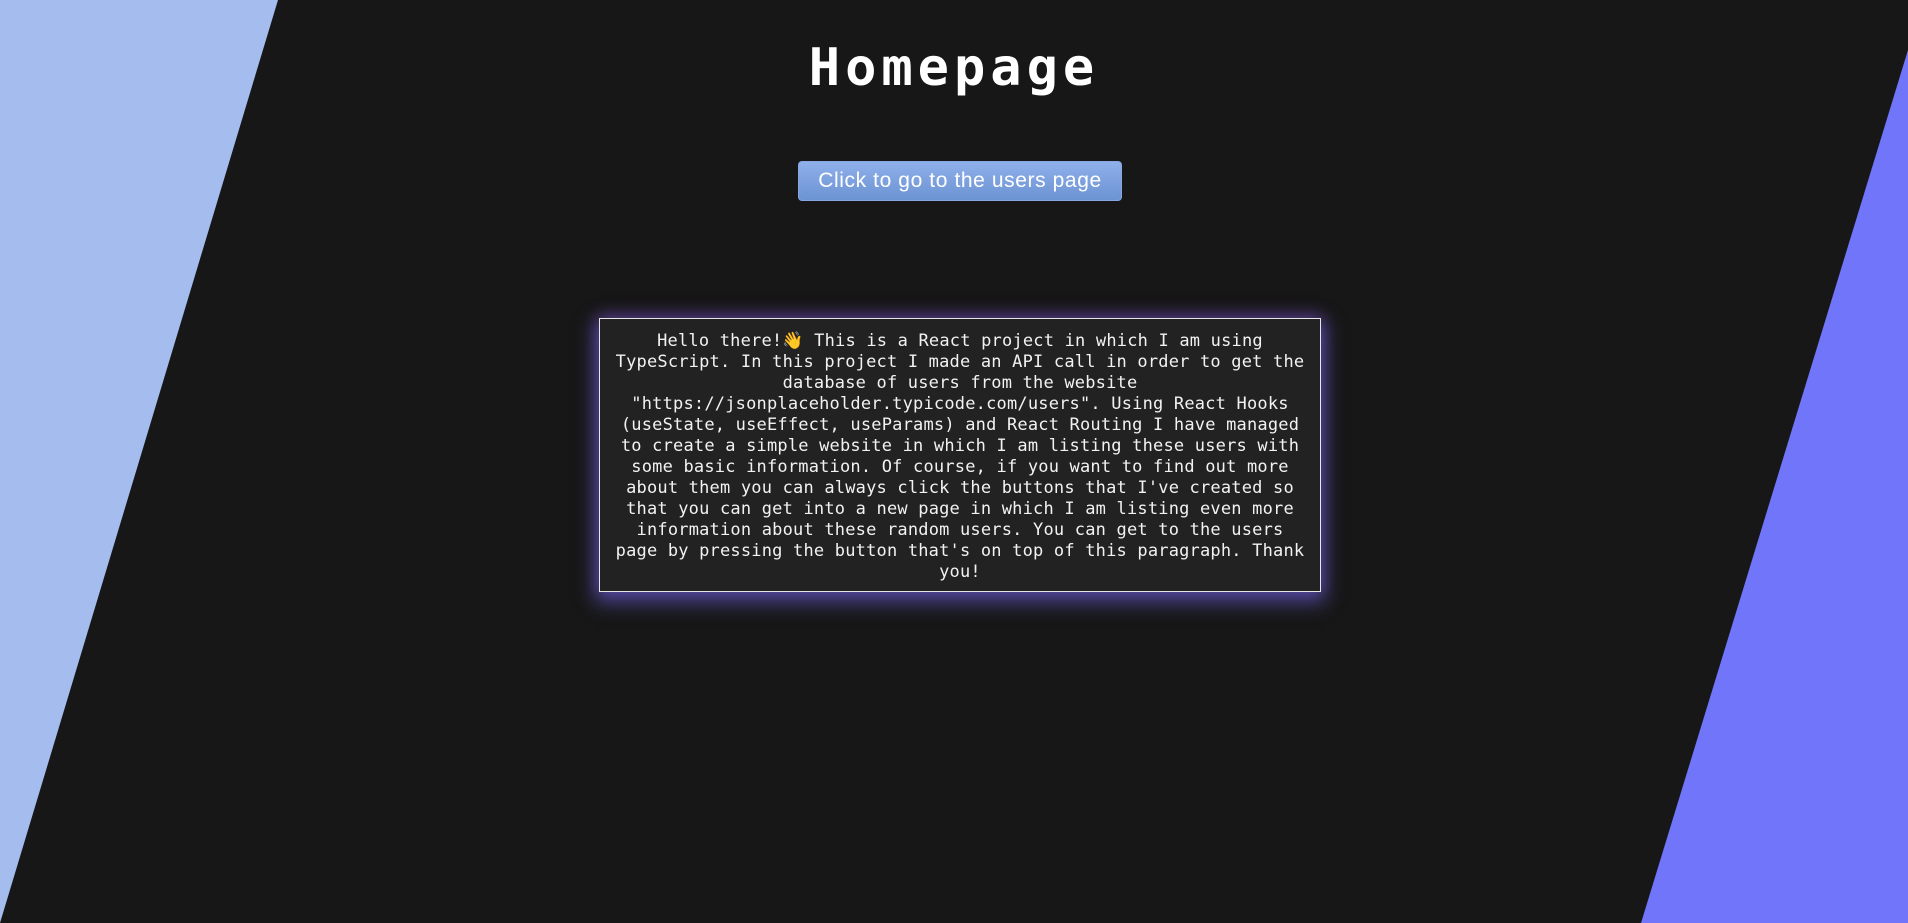 The height and width of the screenshot is (923, 1908). Describe the element at coordinates (960, 181) in the screenshot. I see `go-to-users-button: Click to go to the users page` at that location.